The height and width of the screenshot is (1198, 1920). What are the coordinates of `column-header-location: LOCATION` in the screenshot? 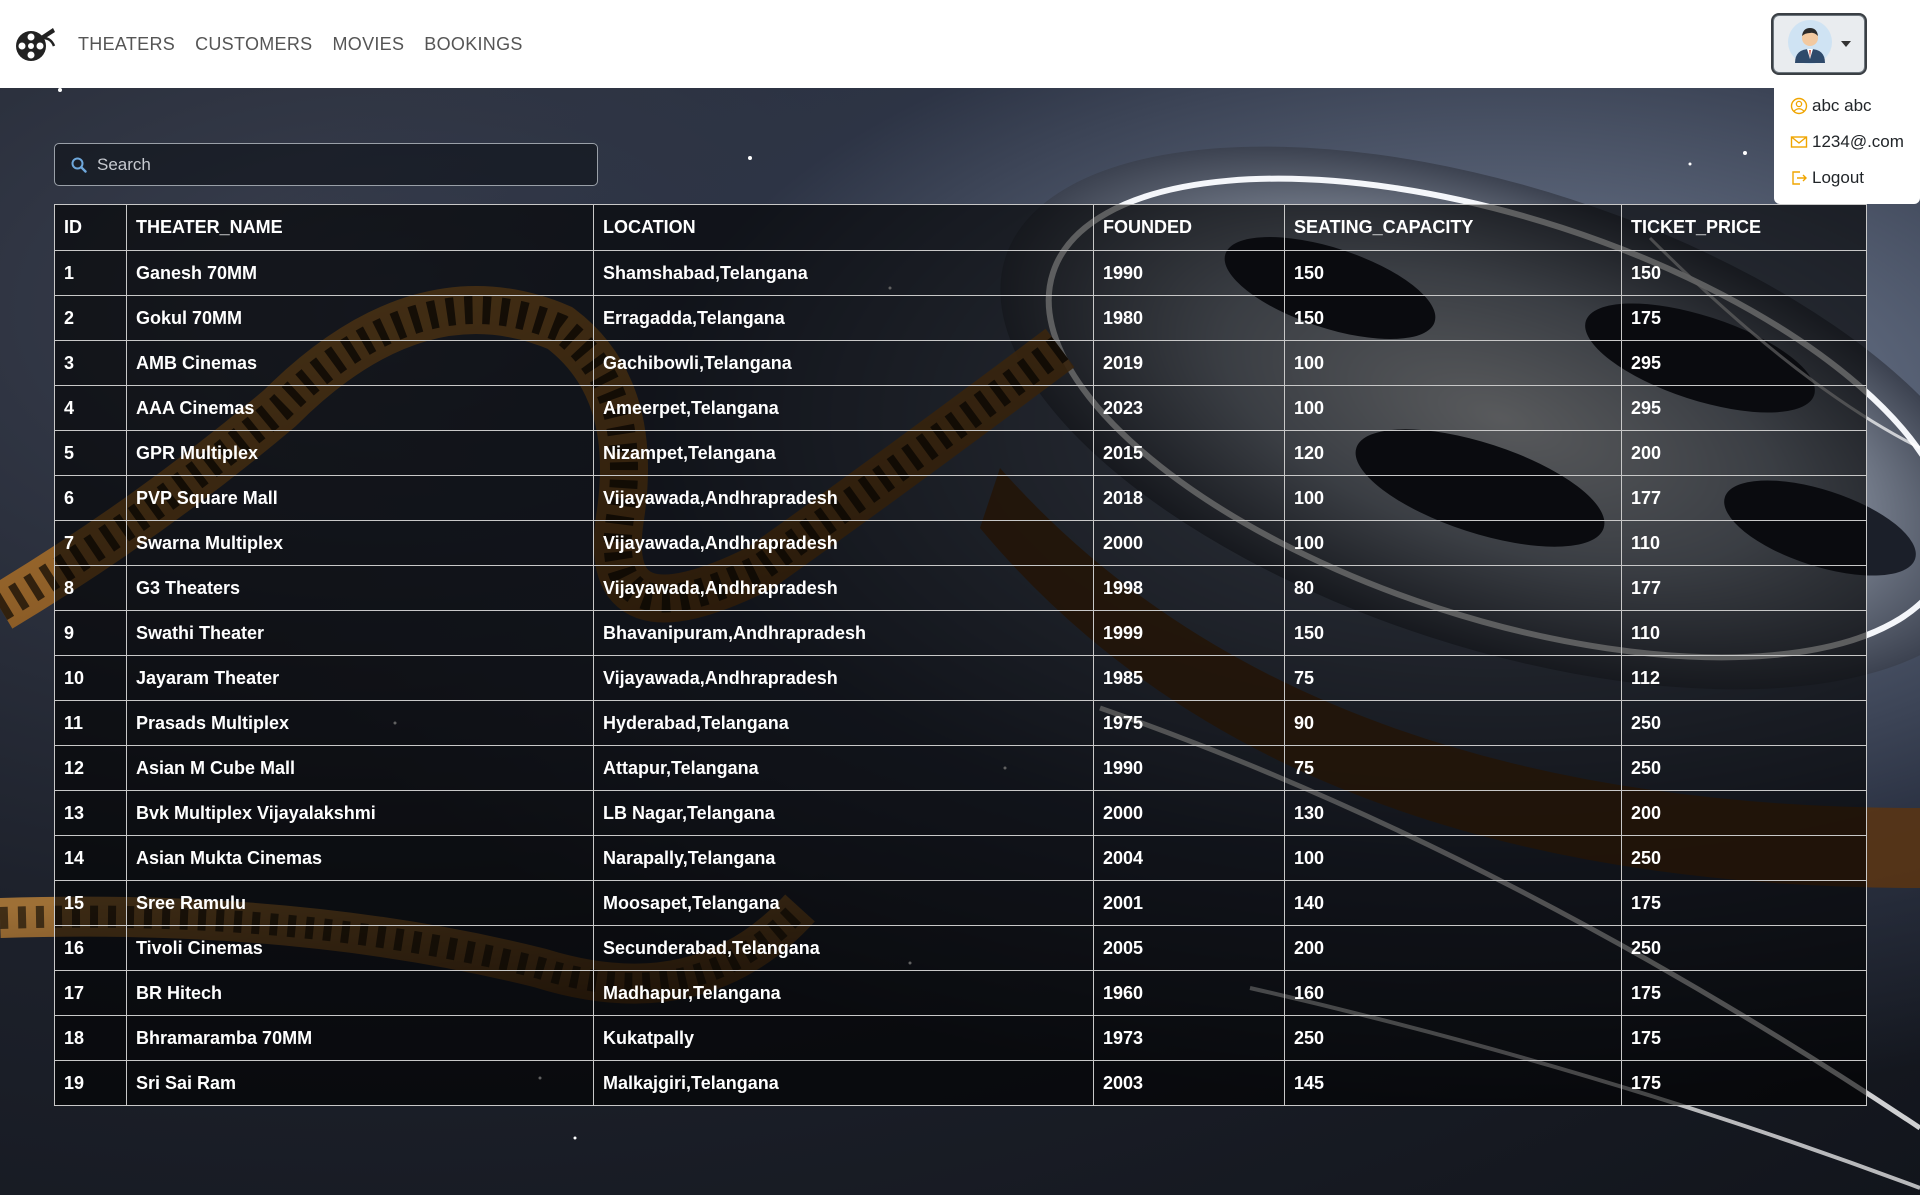 It's located at (843, 227).